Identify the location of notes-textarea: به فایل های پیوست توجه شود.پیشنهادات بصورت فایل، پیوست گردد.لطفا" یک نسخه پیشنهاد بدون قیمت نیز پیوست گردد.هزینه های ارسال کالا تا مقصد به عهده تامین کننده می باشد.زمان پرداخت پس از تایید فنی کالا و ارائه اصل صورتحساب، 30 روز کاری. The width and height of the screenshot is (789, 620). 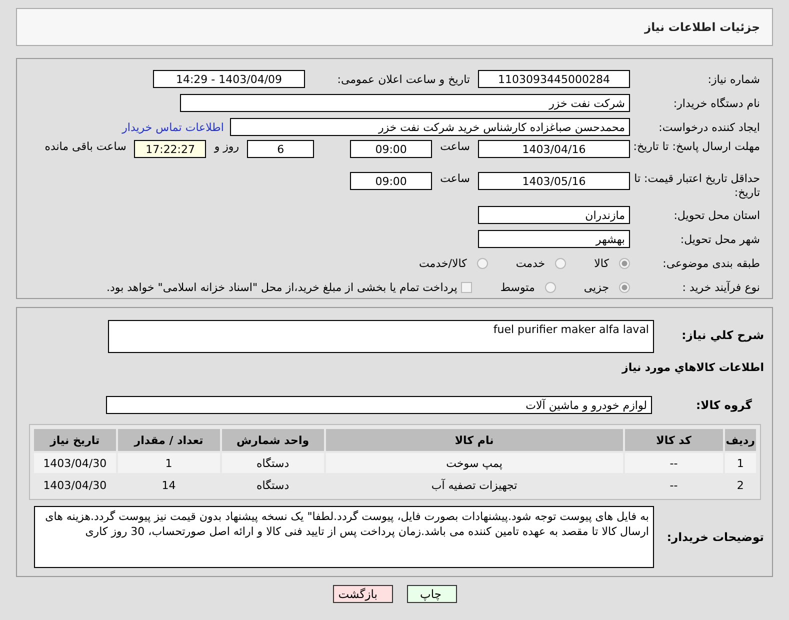
(344, 537).